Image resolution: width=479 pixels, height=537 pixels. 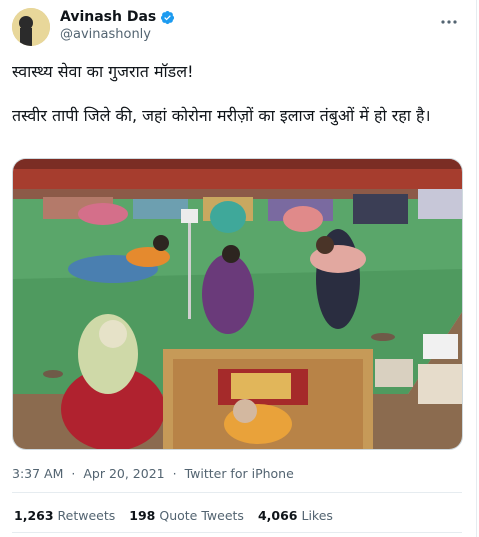 I want to click on author-handle: @avinashonly, so click(x=105, y=34).